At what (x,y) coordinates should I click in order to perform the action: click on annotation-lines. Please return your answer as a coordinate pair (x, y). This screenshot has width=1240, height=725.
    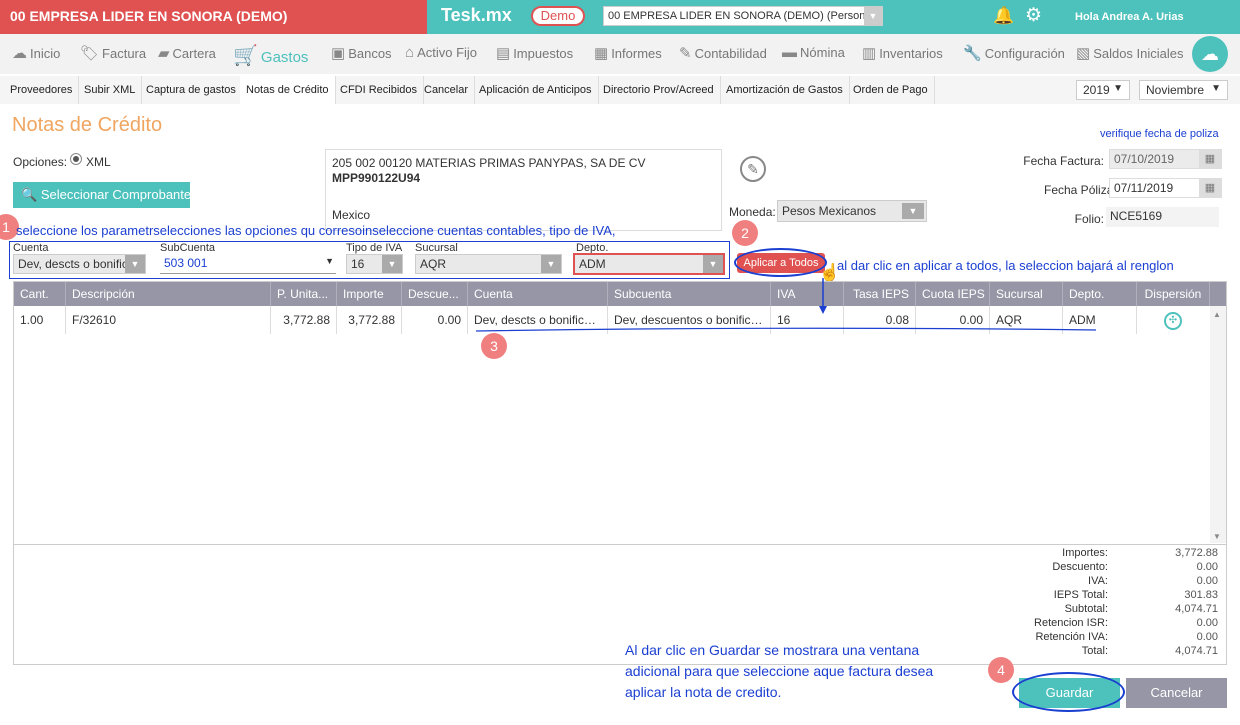
    Looking at the image, I should click on (786, 305).